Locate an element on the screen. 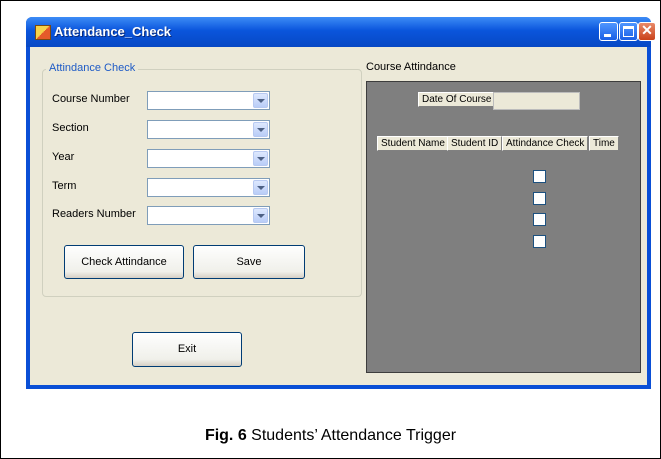 Image resolution: width=661 pixels, height=459 pixels. section-label: Section is located at coordinates (70, 128).